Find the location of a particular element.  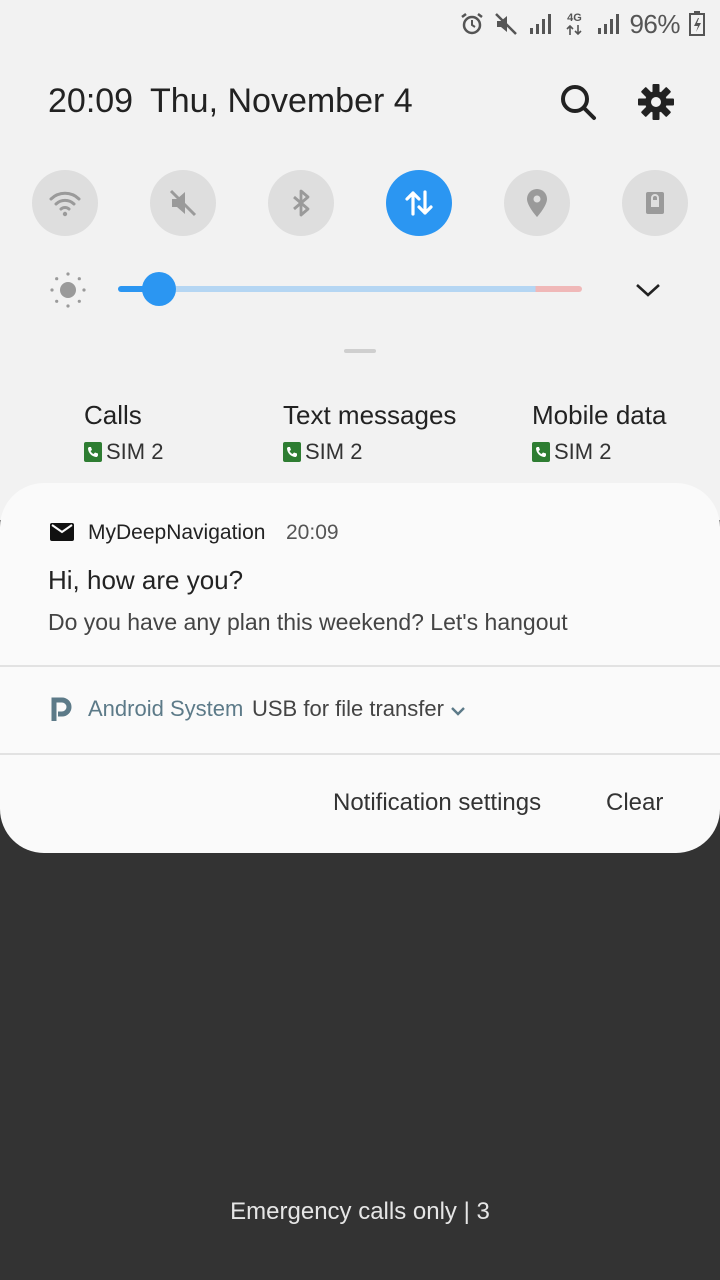

battery-percent: 96% is located at coordinates (654, 23).